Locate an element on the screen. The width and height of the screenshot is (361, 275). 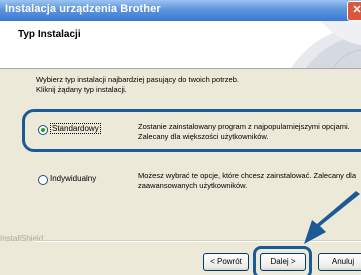
header-decoration-graphic is located at coordinates (326, 44).